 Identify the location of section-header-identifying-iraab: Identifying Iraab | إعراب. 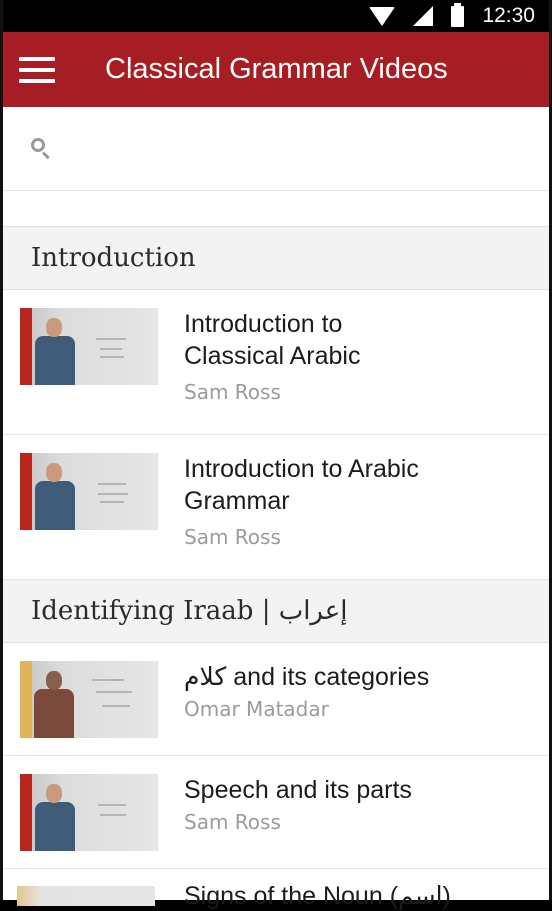
(276, 611).